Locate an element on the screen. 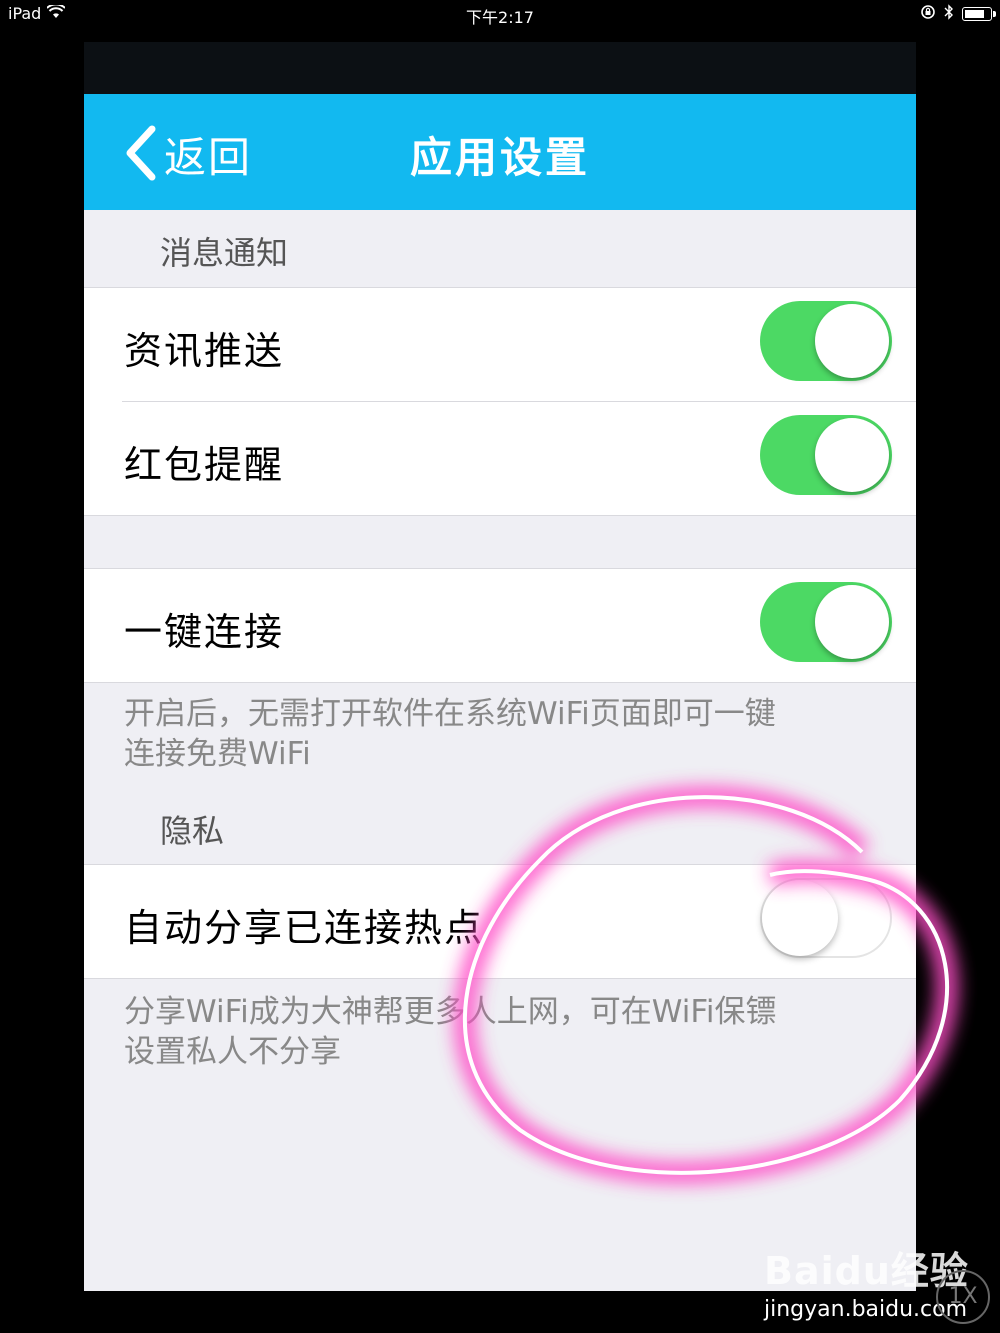 This screenshot has height=1333, width=1000. navigation-bar: 返回 应用设置 is located at coordinates (500, 152).